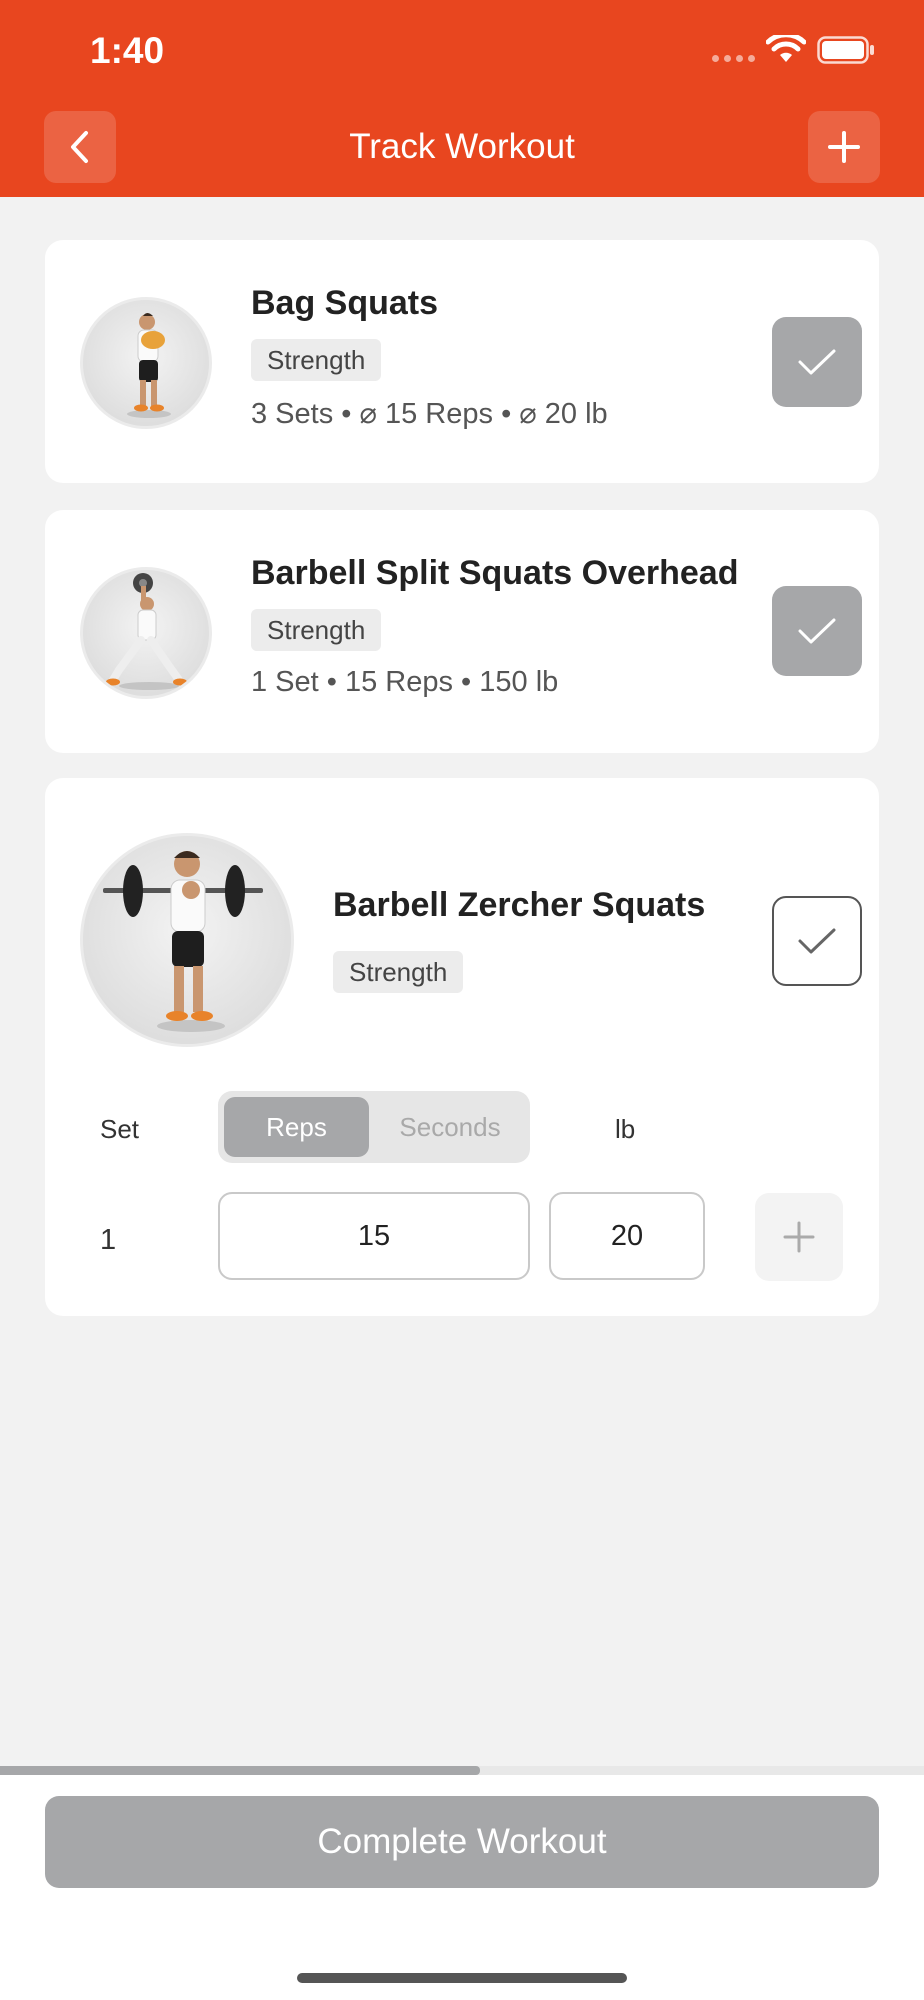  What do you see at coordinates (733, 58) in the screenshot?
I see `cellular-signal-icon` at bounding box center [733, 58].